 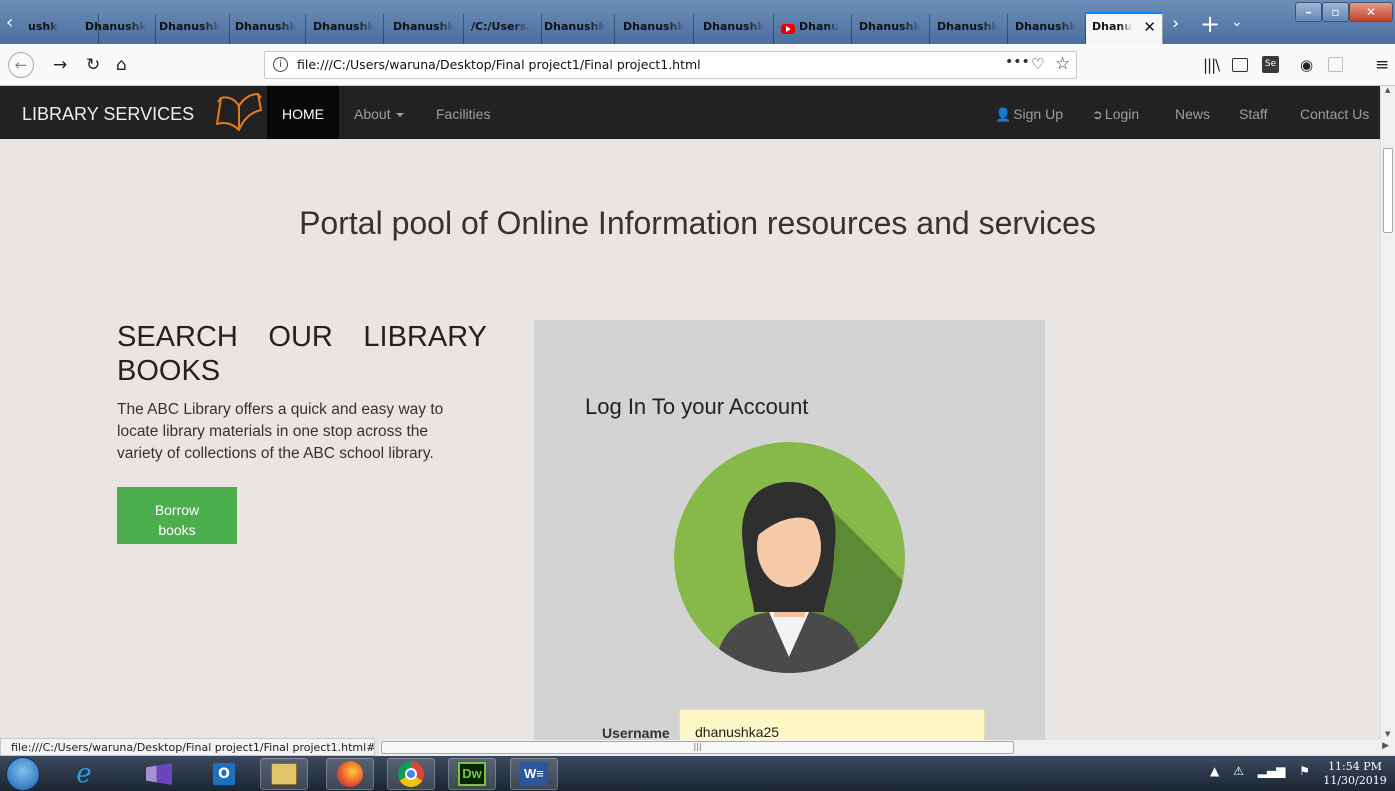 I want to click on library-icon: |||\, so click(x=1211, y=65).